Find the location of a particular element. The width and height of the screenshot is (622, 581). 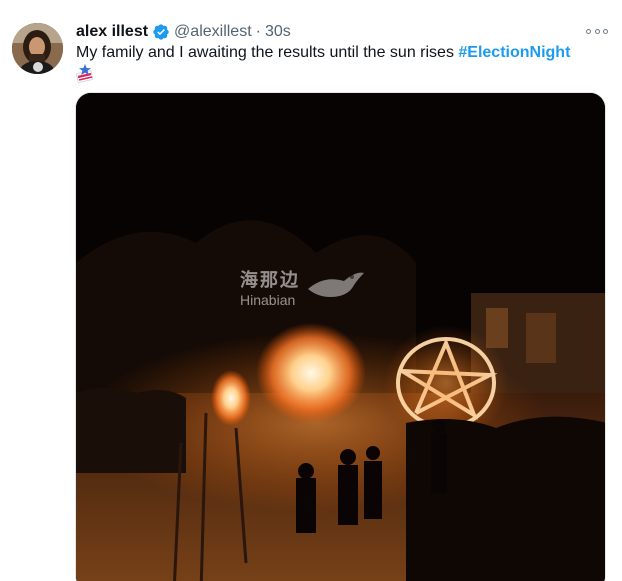

vote-emoji-icon is located at coordinates (85, 73).